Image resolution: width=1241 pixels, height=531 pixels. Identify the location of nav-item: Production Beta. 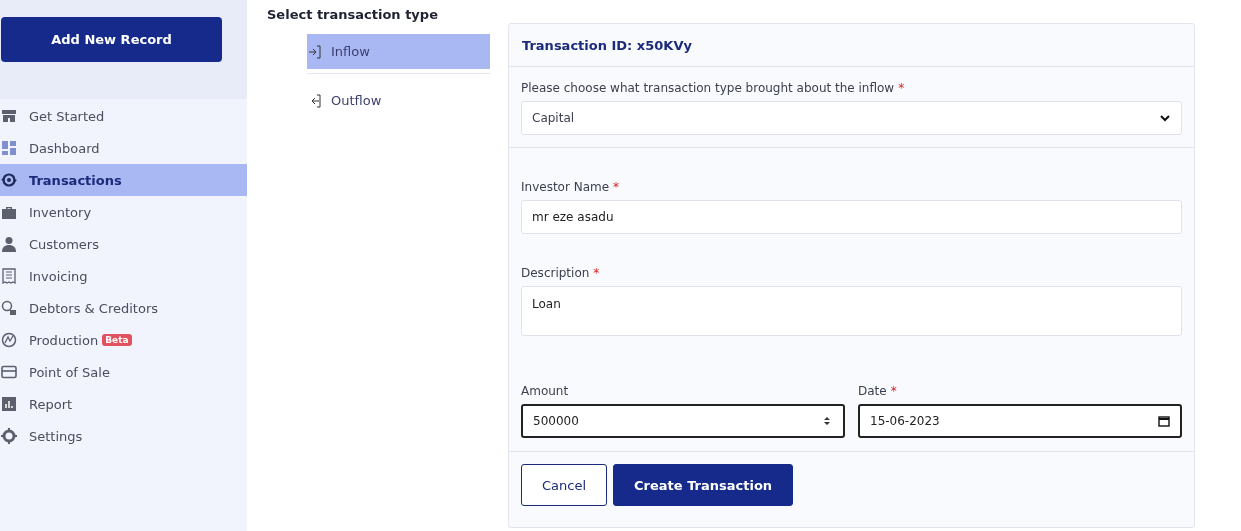
(123, 340).